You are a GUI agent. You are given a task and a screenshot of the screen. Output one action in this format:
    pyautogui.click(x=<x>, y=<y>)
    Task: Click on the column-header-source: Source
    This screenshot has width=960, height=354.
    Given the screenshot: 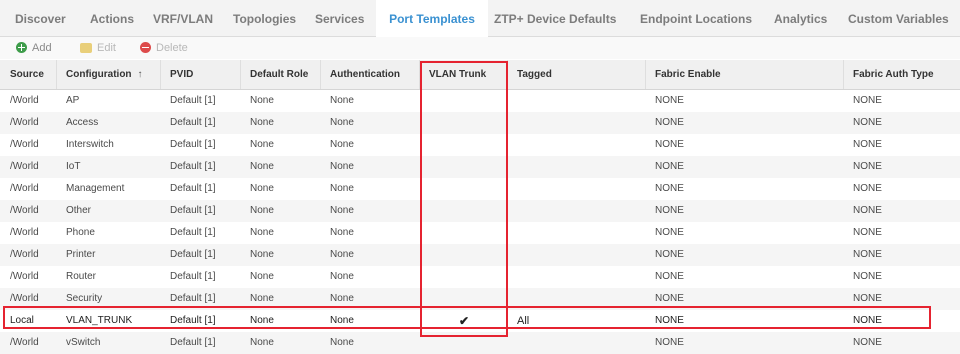 What is the action you would take?
    pyautogui.click(x=28, y=74)
    